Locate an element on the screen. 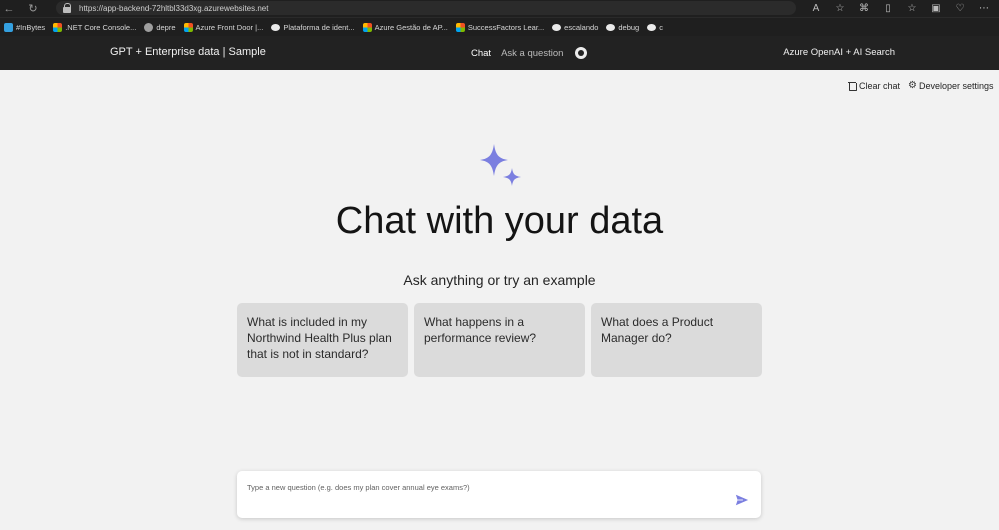 This screenshot has width=999, height=530. bookmark-item: depre is located at coordinates (160, 27).